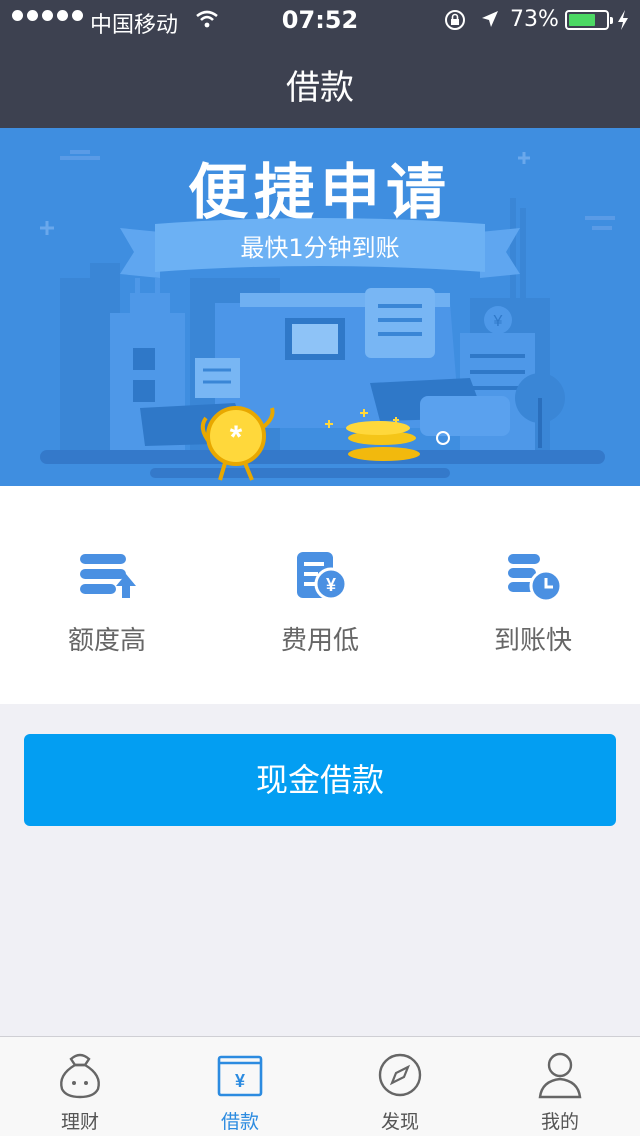  I want to click on tab-loan: ¥ 借款, so click(240, 1086).